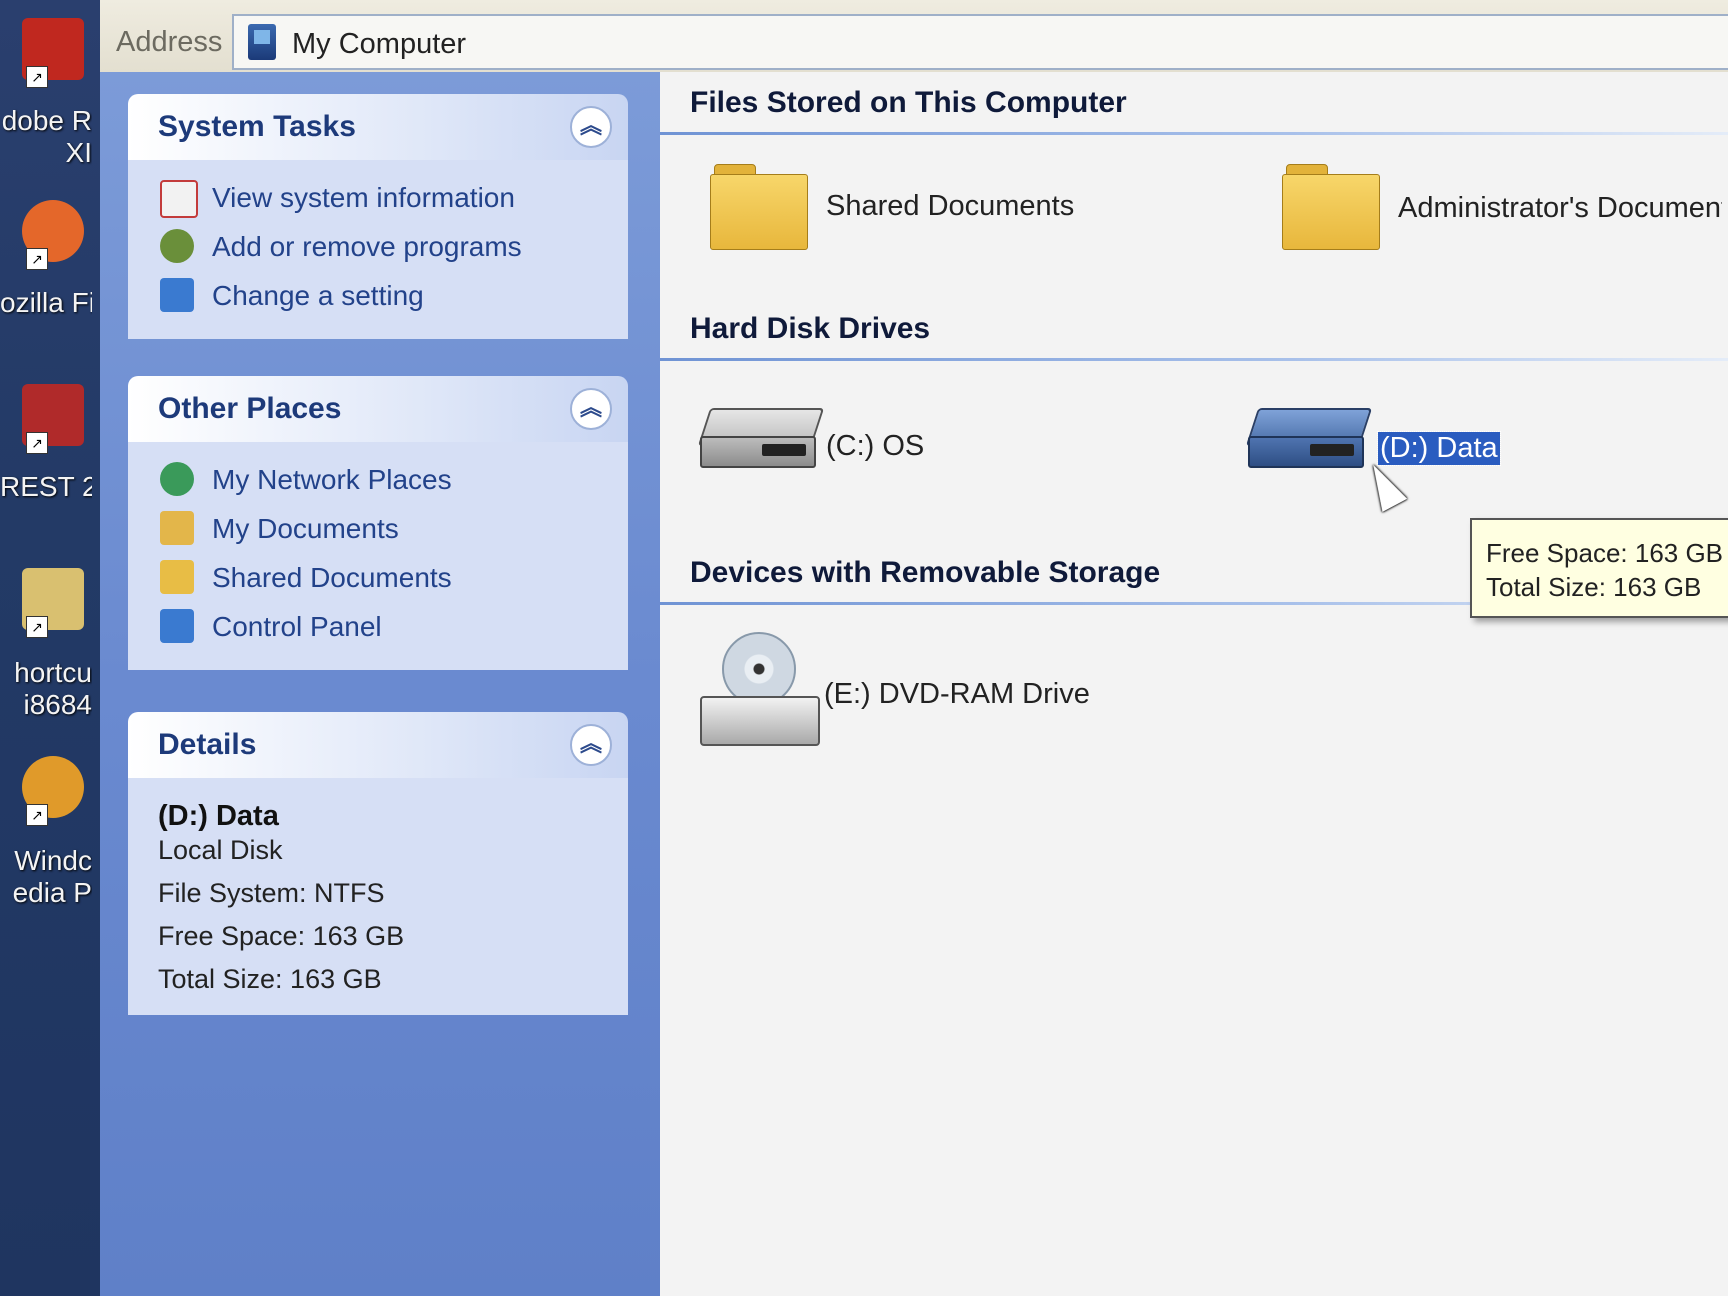 Image resolution: width=1728 pixels, height=1296 pixels. I want to click on place-shared-documents: Shared Documents, so click(378, 578).